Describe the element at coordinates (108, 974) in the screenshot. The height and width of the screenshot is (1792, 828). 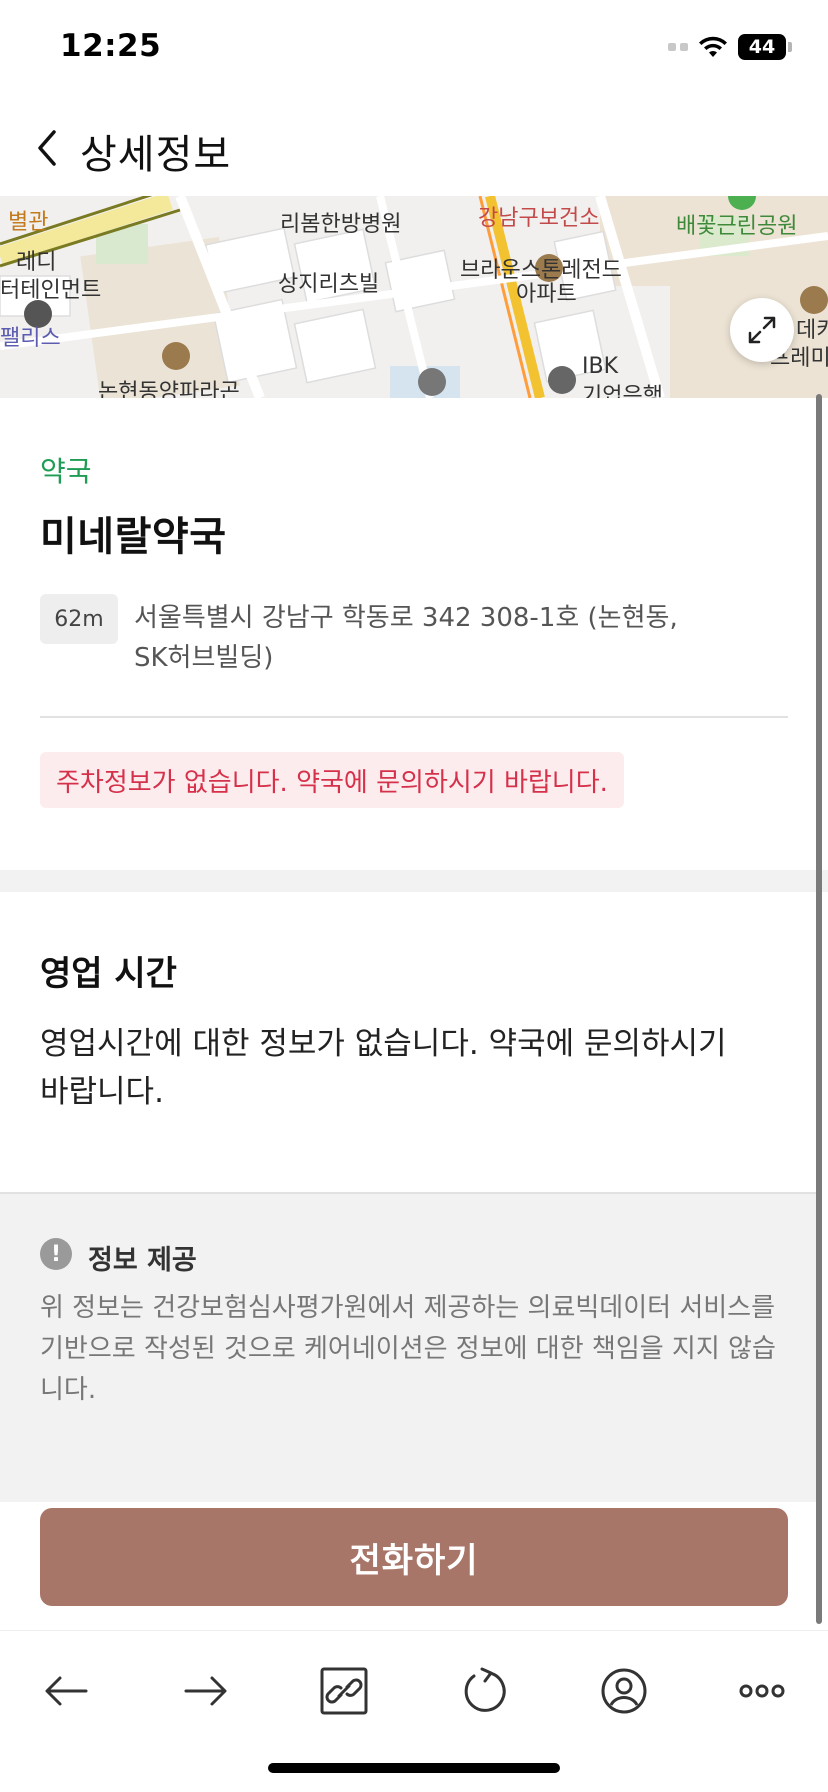
I see `hours-title: 영업 시간` at that location.